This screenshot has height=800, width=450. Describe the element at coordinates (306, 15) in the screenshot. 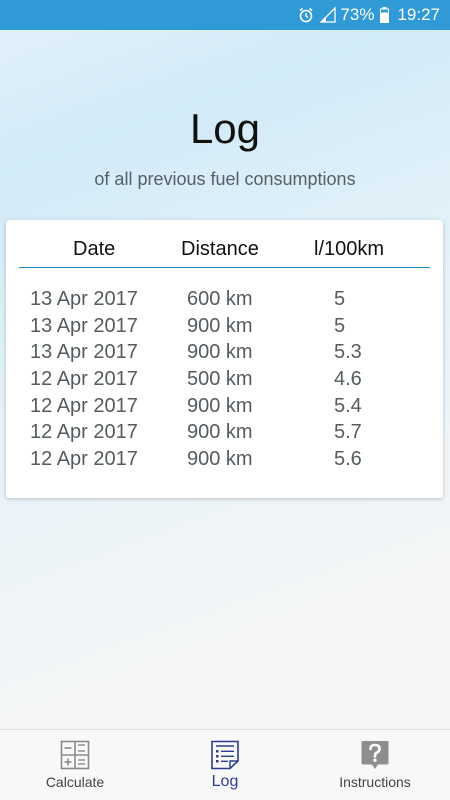

I see `alarm-icon` at that location.